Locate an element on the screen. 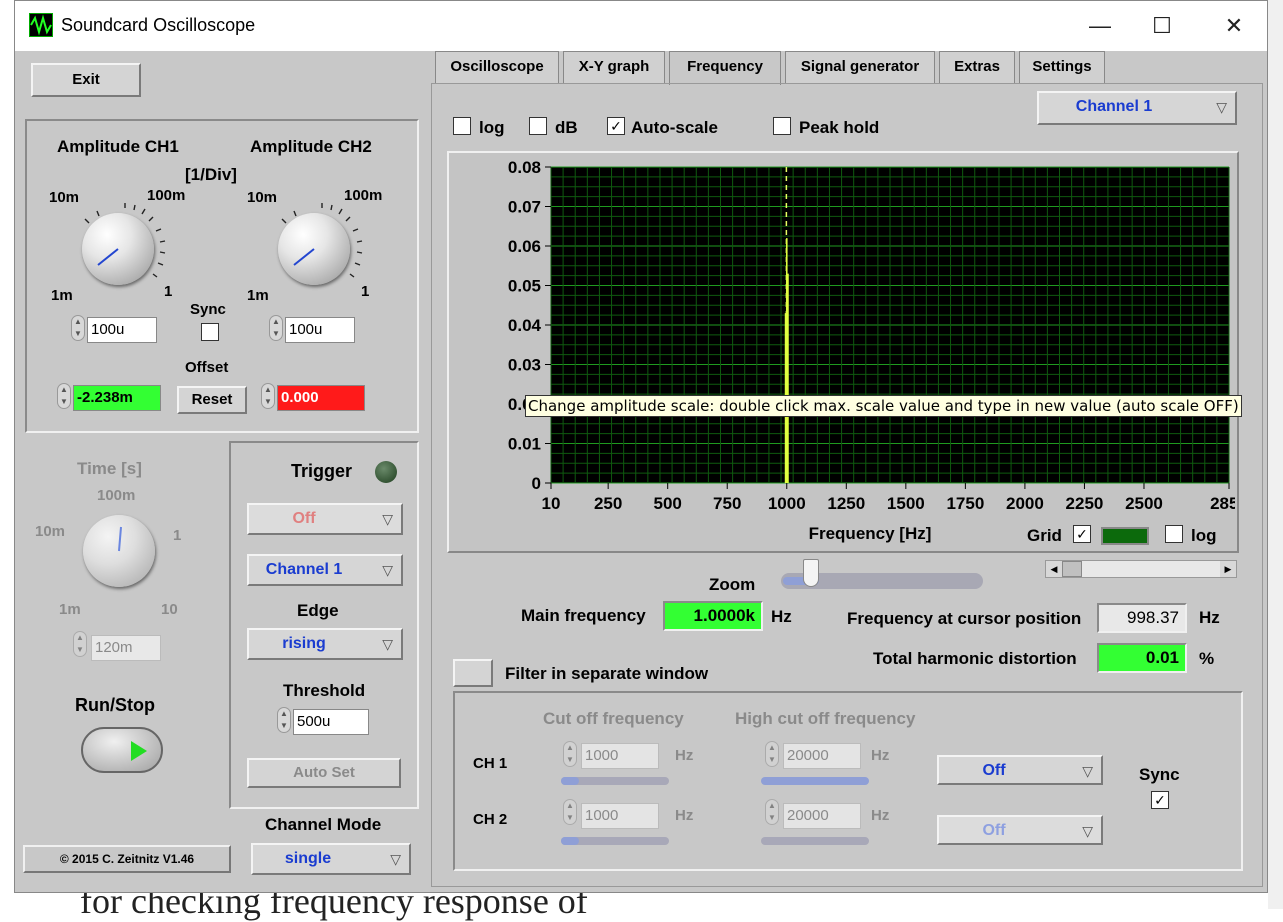 Image resolution: width=1283 pixels, height=922 pixels. trigger-channel-dropdown: Channel 1 ▽ is located at coordinates (325, 570).